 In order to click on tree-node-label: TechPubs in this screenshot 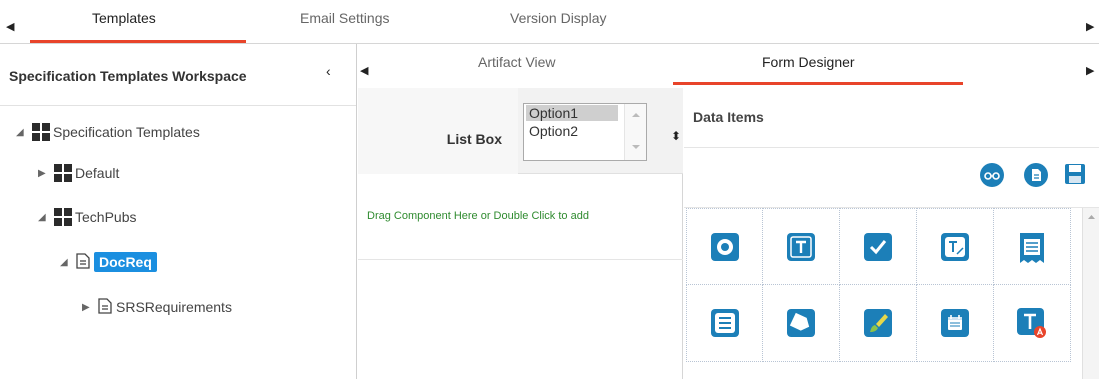, I will do `click(106, 217)`.